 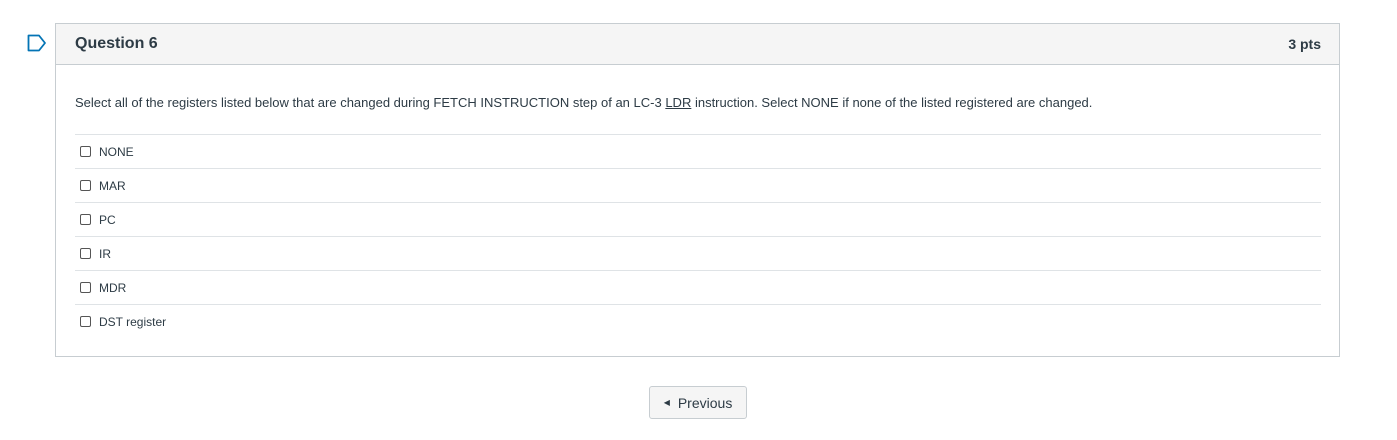 I want to click on answer-option: MDR, so click(x=698, y=288).